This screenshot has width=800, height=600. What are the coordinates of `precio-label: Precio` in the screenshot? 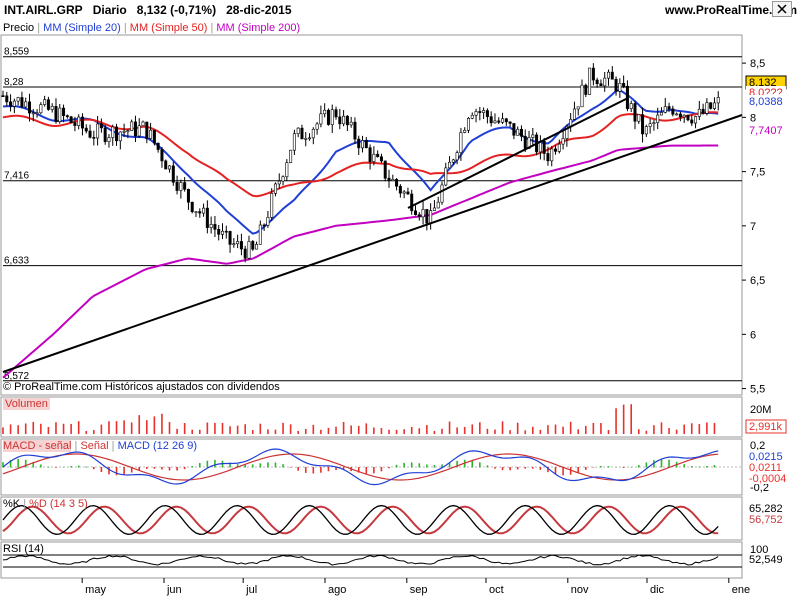 It's located at (19, 28).